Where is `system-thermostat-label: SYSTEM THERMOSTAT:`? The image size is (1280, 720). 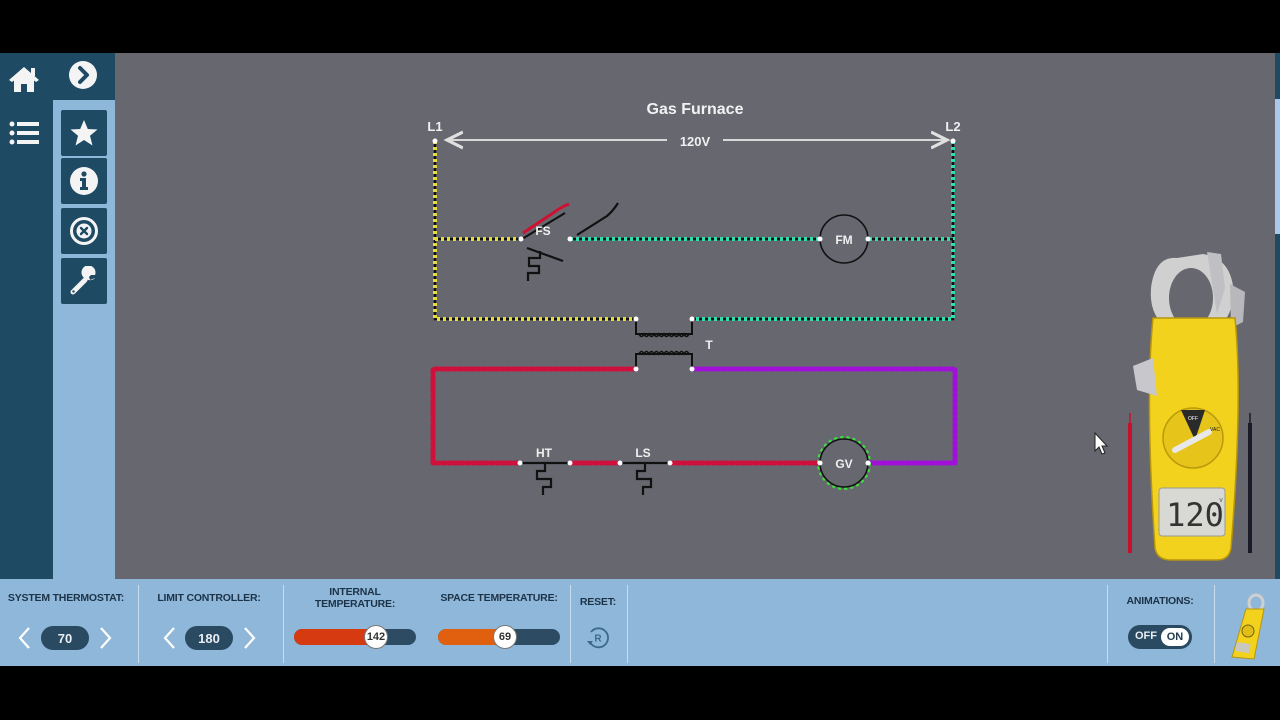
system-thermostat-label: SYSTEM THERMOSTAT: is located at coordinates (66, 598).